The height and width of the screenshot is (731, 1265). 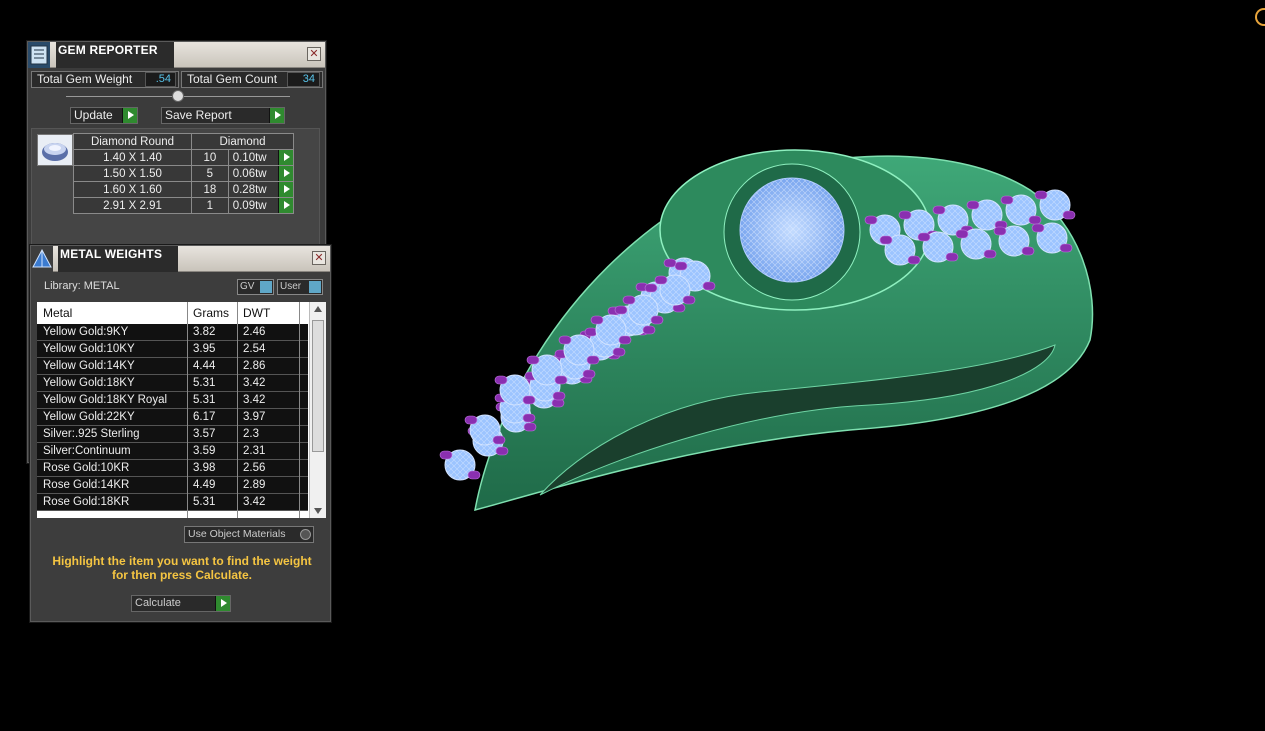 What do you see at coordinates (39, 55) in the screenshot?
I see `report-icon` at bounding box center [39, 55].